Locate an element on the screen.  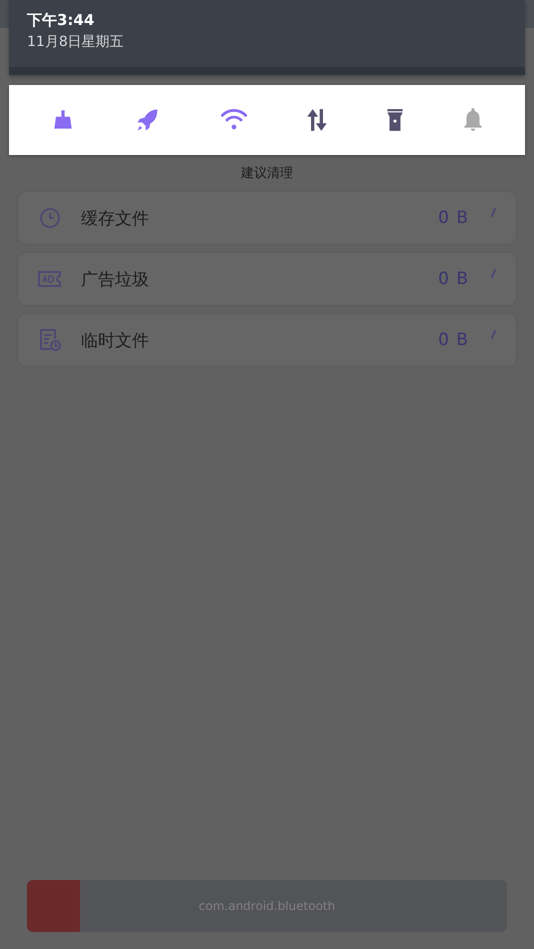
item-label: 临时文件 is located at coordinates (115, 341).